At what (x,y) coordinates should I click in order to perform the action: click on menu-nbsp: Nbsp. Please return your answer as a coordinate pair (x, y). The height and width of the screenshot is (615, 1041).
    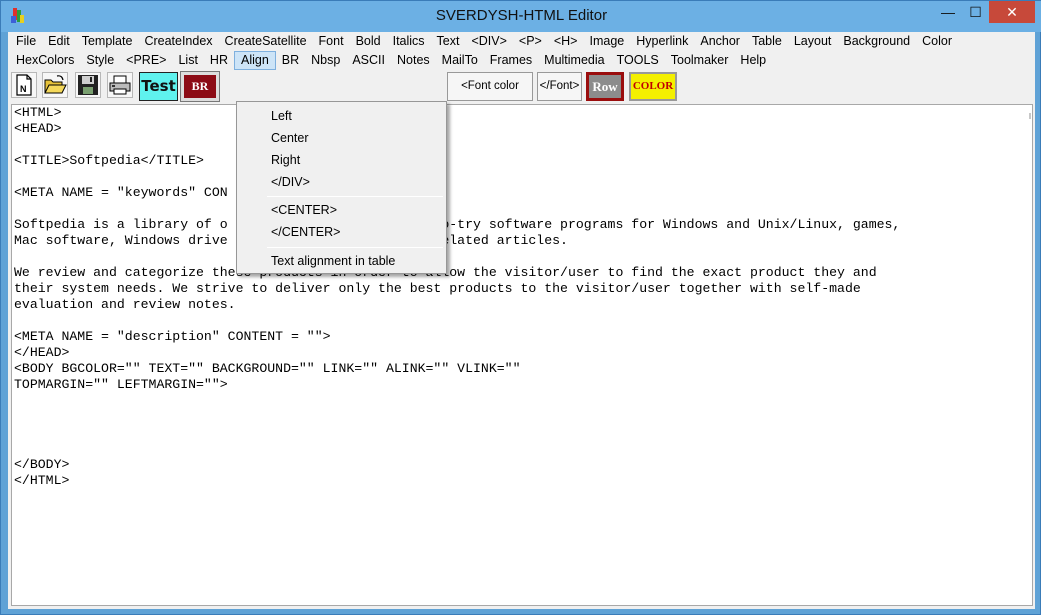
    Looking at the image, I should click on (325, 60).